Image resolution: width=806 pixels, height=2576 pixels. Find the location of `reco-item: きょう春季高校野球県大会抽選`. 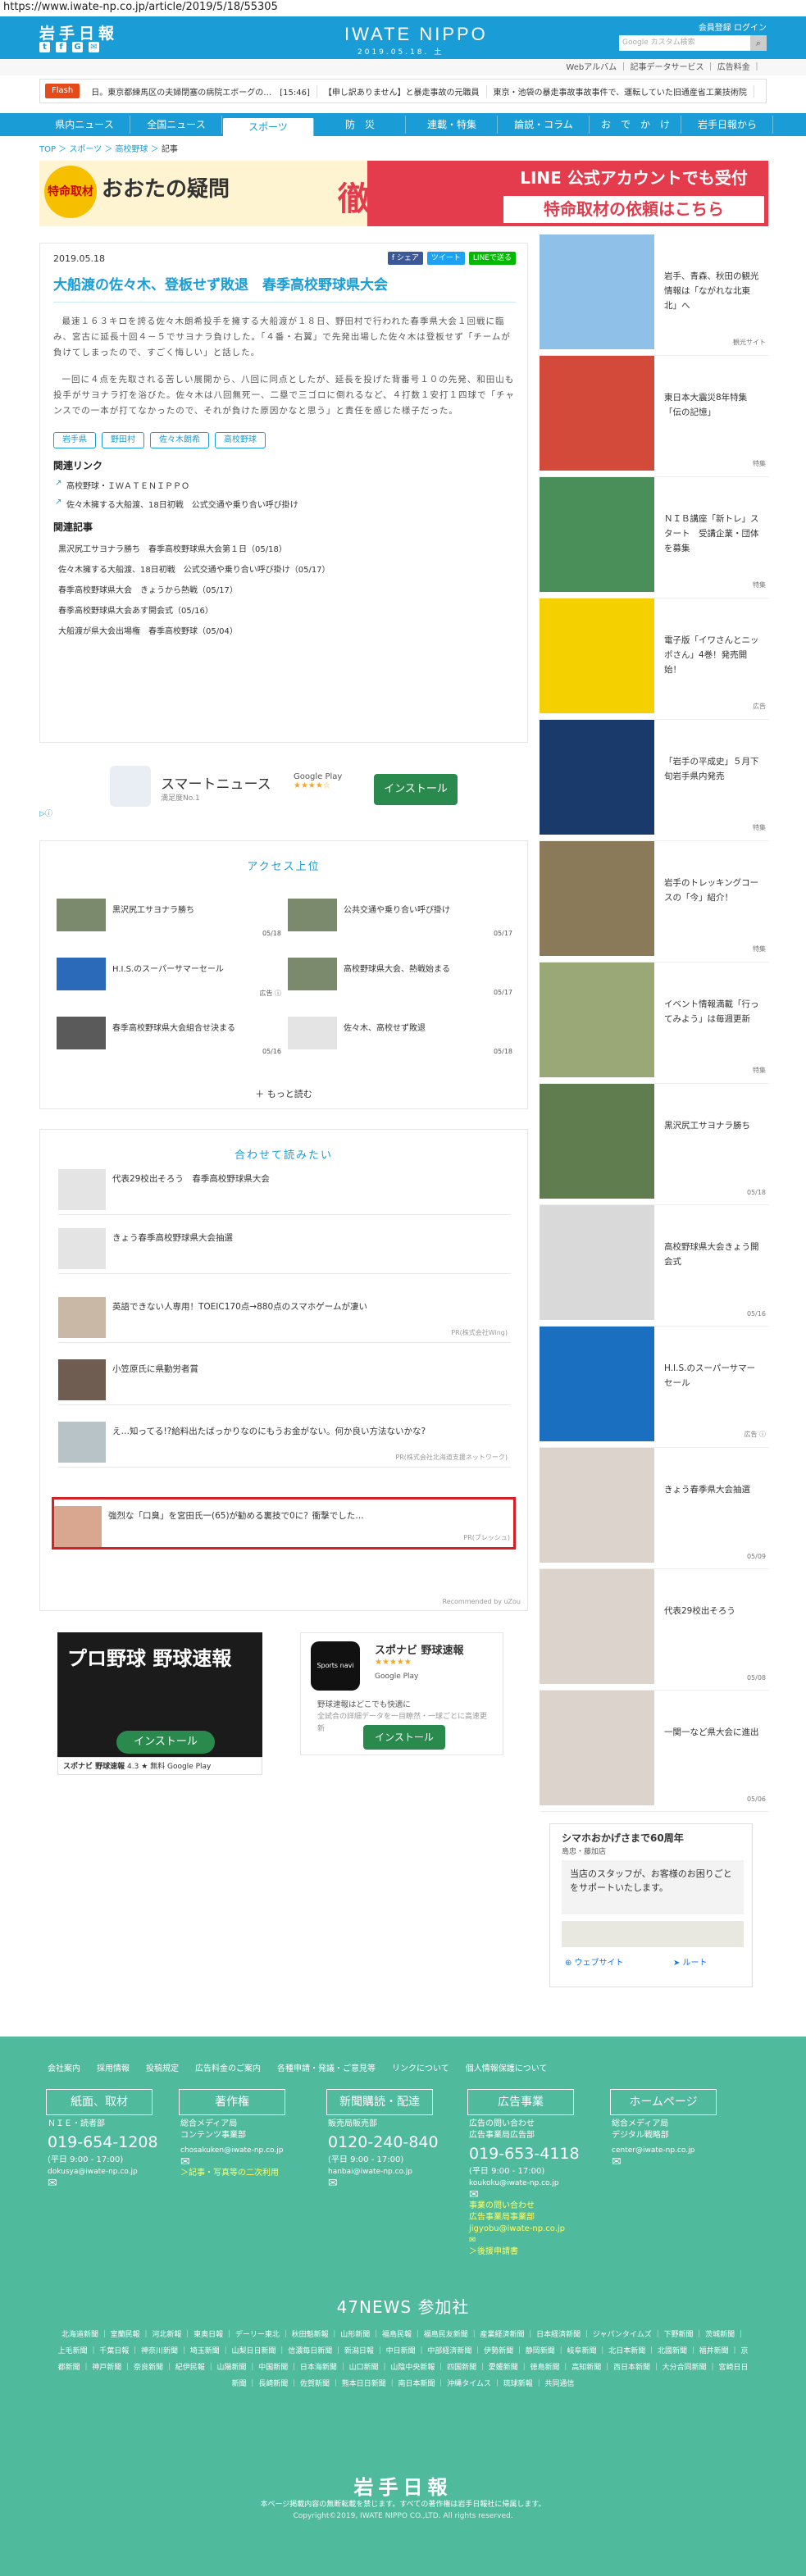

reco-item: きょう春季高校野球県大会抽選 is located at coordinates (284, 1248).